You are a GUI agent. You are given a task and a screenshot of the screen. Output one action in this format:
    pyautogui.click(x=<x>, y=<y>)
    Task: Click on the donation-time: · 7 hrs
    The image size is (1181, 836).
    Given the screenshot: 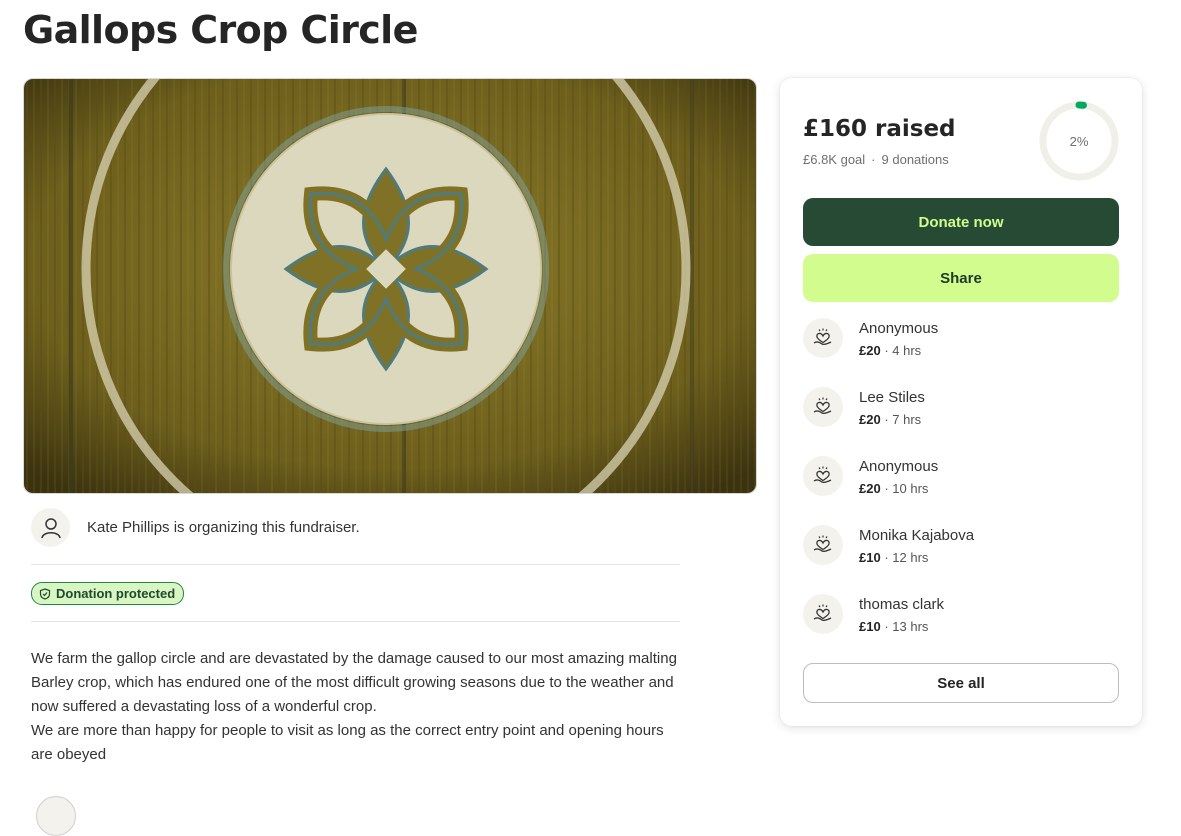 What is the action you would take?
    pyautogui.click(x=903, y=419)
    